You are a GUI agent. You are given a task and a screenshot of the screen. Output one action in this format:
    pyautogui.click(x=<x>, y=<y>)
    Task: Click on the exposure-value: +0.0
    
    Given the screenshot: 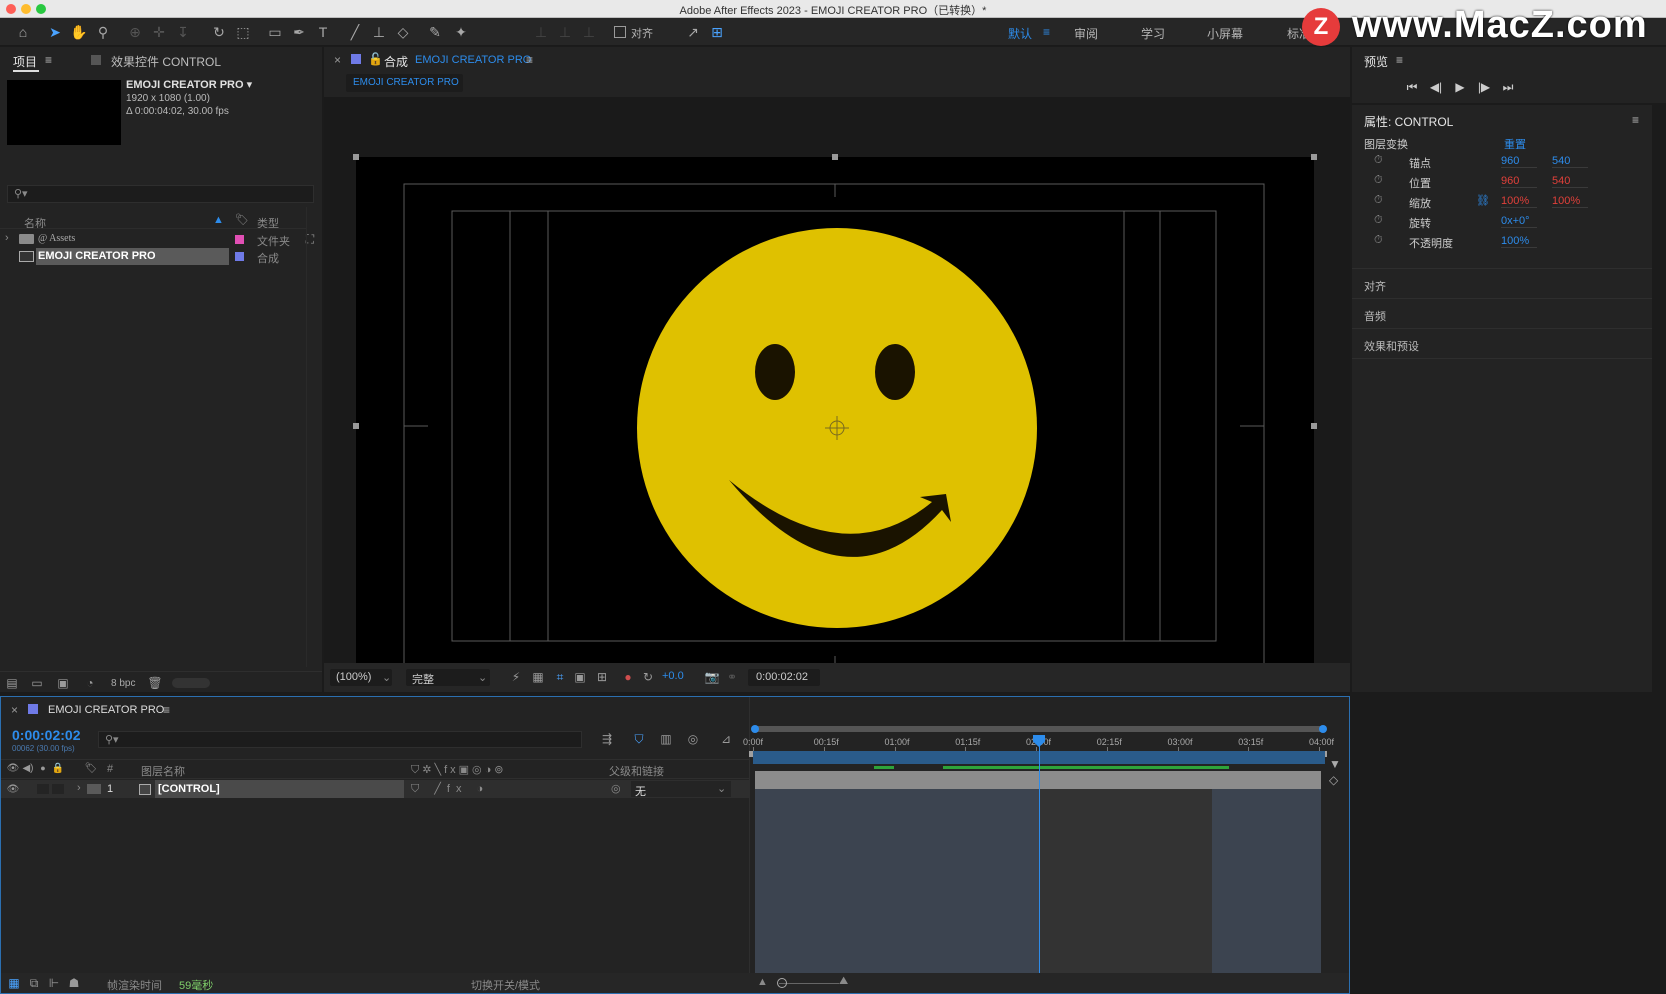 What is the action you would take?
    pyautogui.click(x=673, y=676)
    